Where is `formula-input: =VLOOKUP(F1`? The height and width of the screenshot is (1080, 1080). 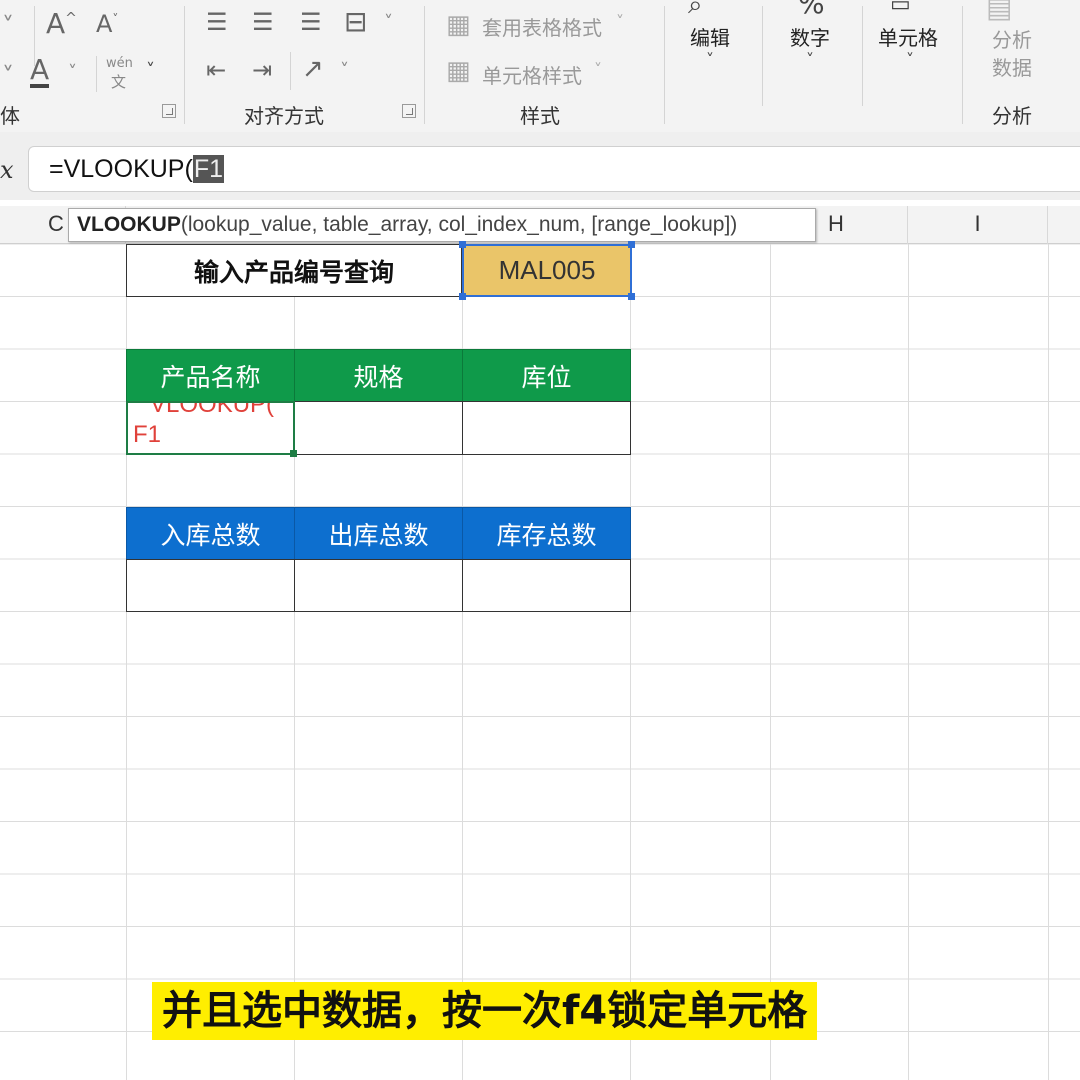
formula-input: =VLOOKUP(F1 is located at coordinates (554, 169).